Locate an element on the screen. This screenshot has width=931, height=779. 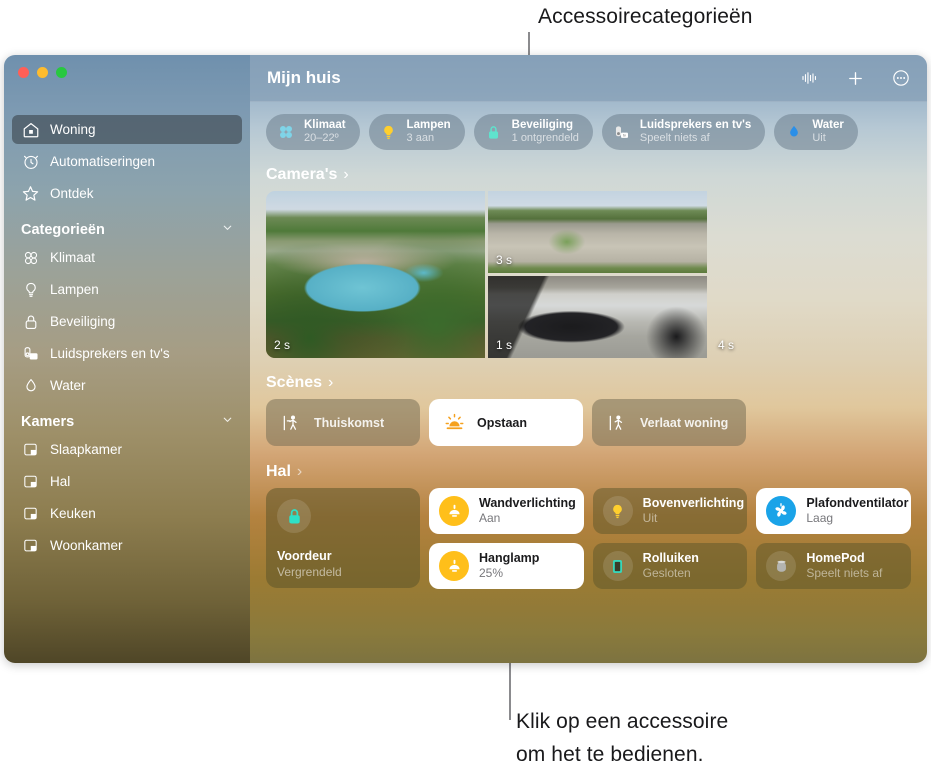
sidebar-item-label: Klimaat is located at coordinates (73, 257).